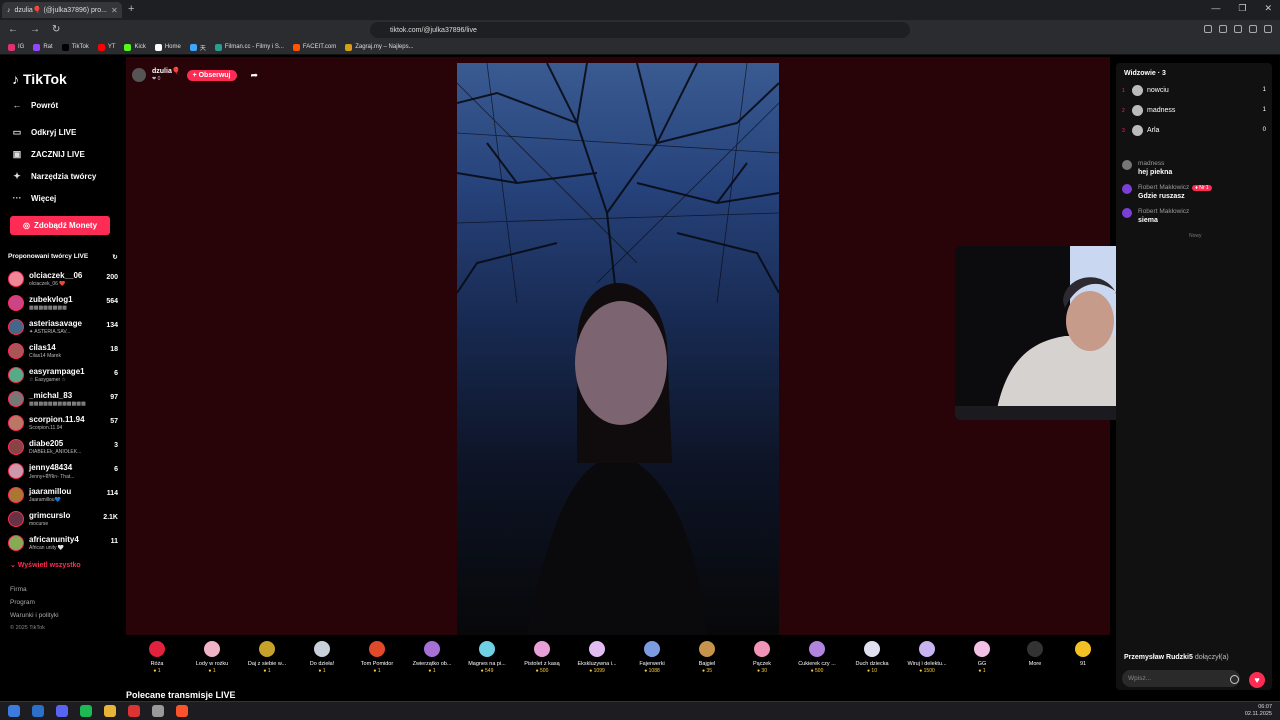 The image size is (1280, 720). I want to click on back-link: ← Powrót, so click(35, 105).